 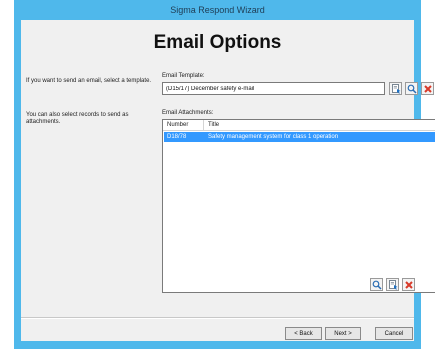 What do you see at coordinates (343, 333) in the screenshot?
I see `next-button: Next >` at bounding box center [343, 333].